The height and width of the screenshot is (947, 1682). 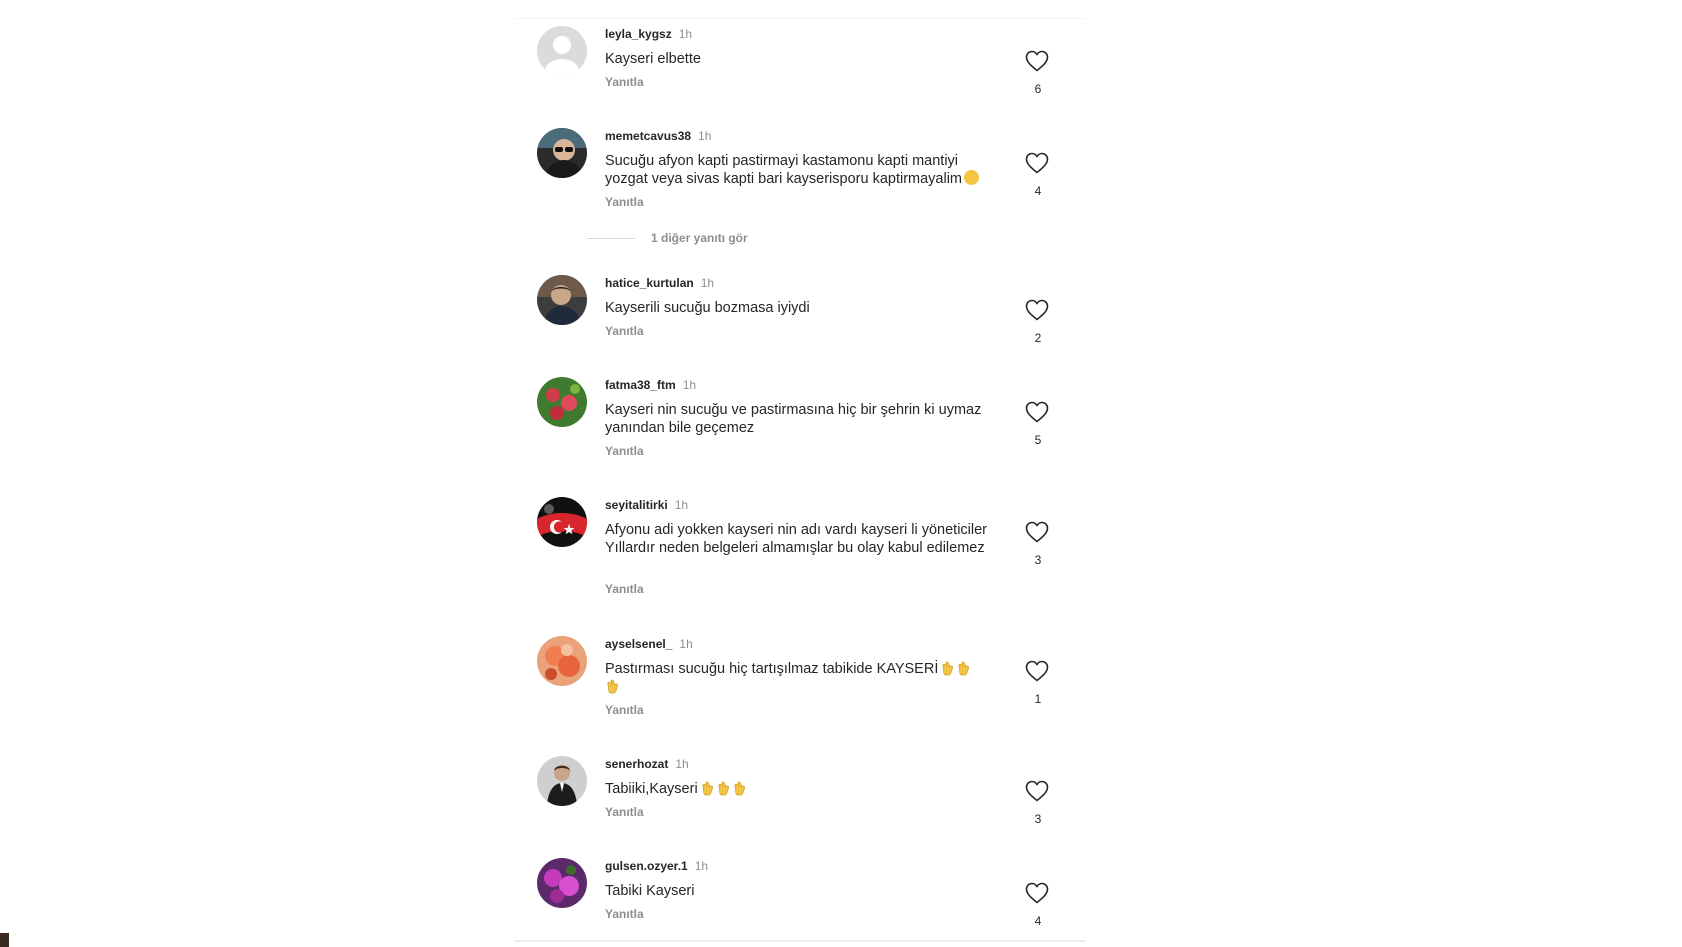 I want to click on comment-meta: leyla_kygsz 1h, so click(x=648, y=34).